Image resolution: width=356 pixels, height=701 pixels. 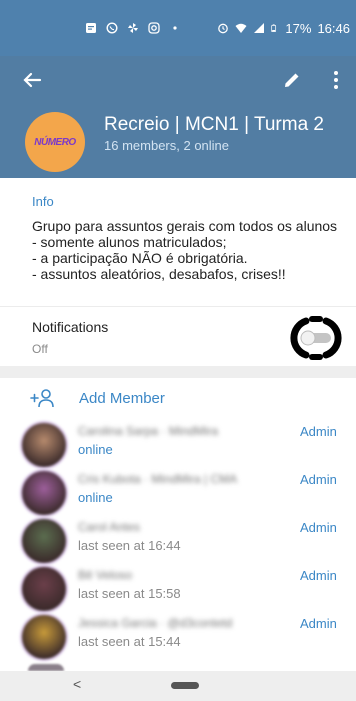 What do you see at coordinates (70, 327) in the screenshot?
I see `notifications-label: Notifications` at bounding box center [70, 327].